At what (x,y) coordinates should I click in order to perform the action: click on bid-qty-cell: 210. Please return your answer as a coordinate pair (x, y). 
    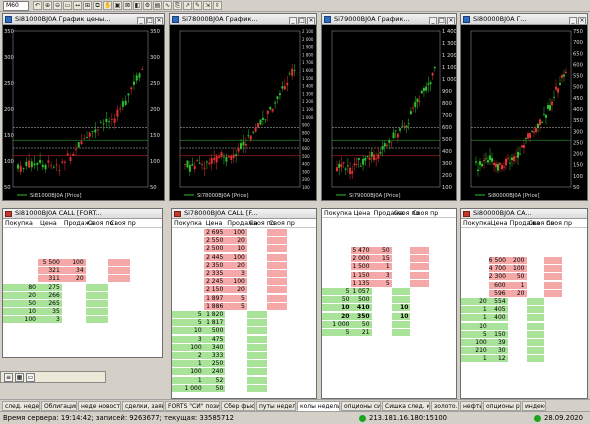
    Looking at the image, I should click on (475, 351).